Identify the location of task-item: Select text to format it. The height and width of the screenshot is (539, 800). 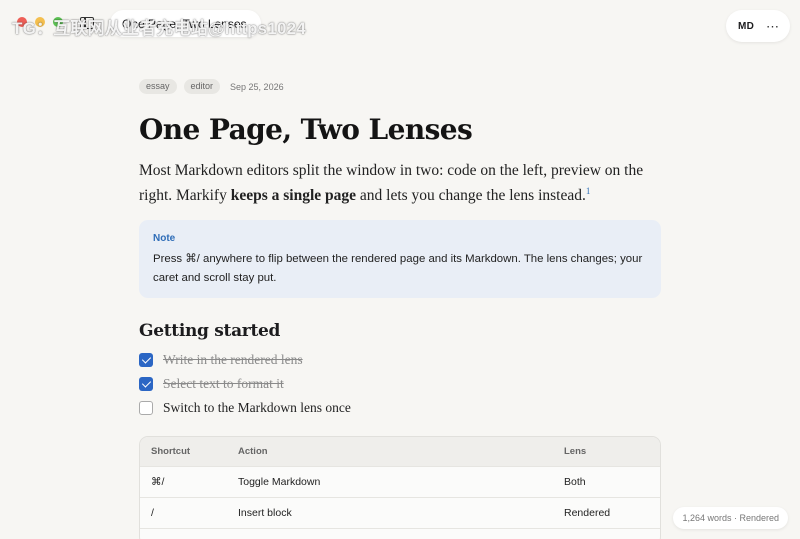
(400, 384).